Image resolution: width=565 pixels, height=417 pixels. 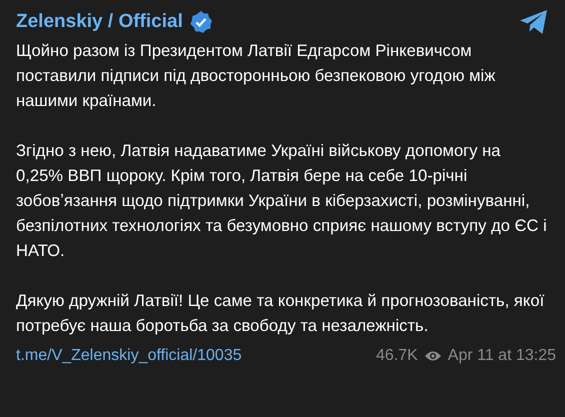 I want to click on eye-icon, so click(x=433, y=356).